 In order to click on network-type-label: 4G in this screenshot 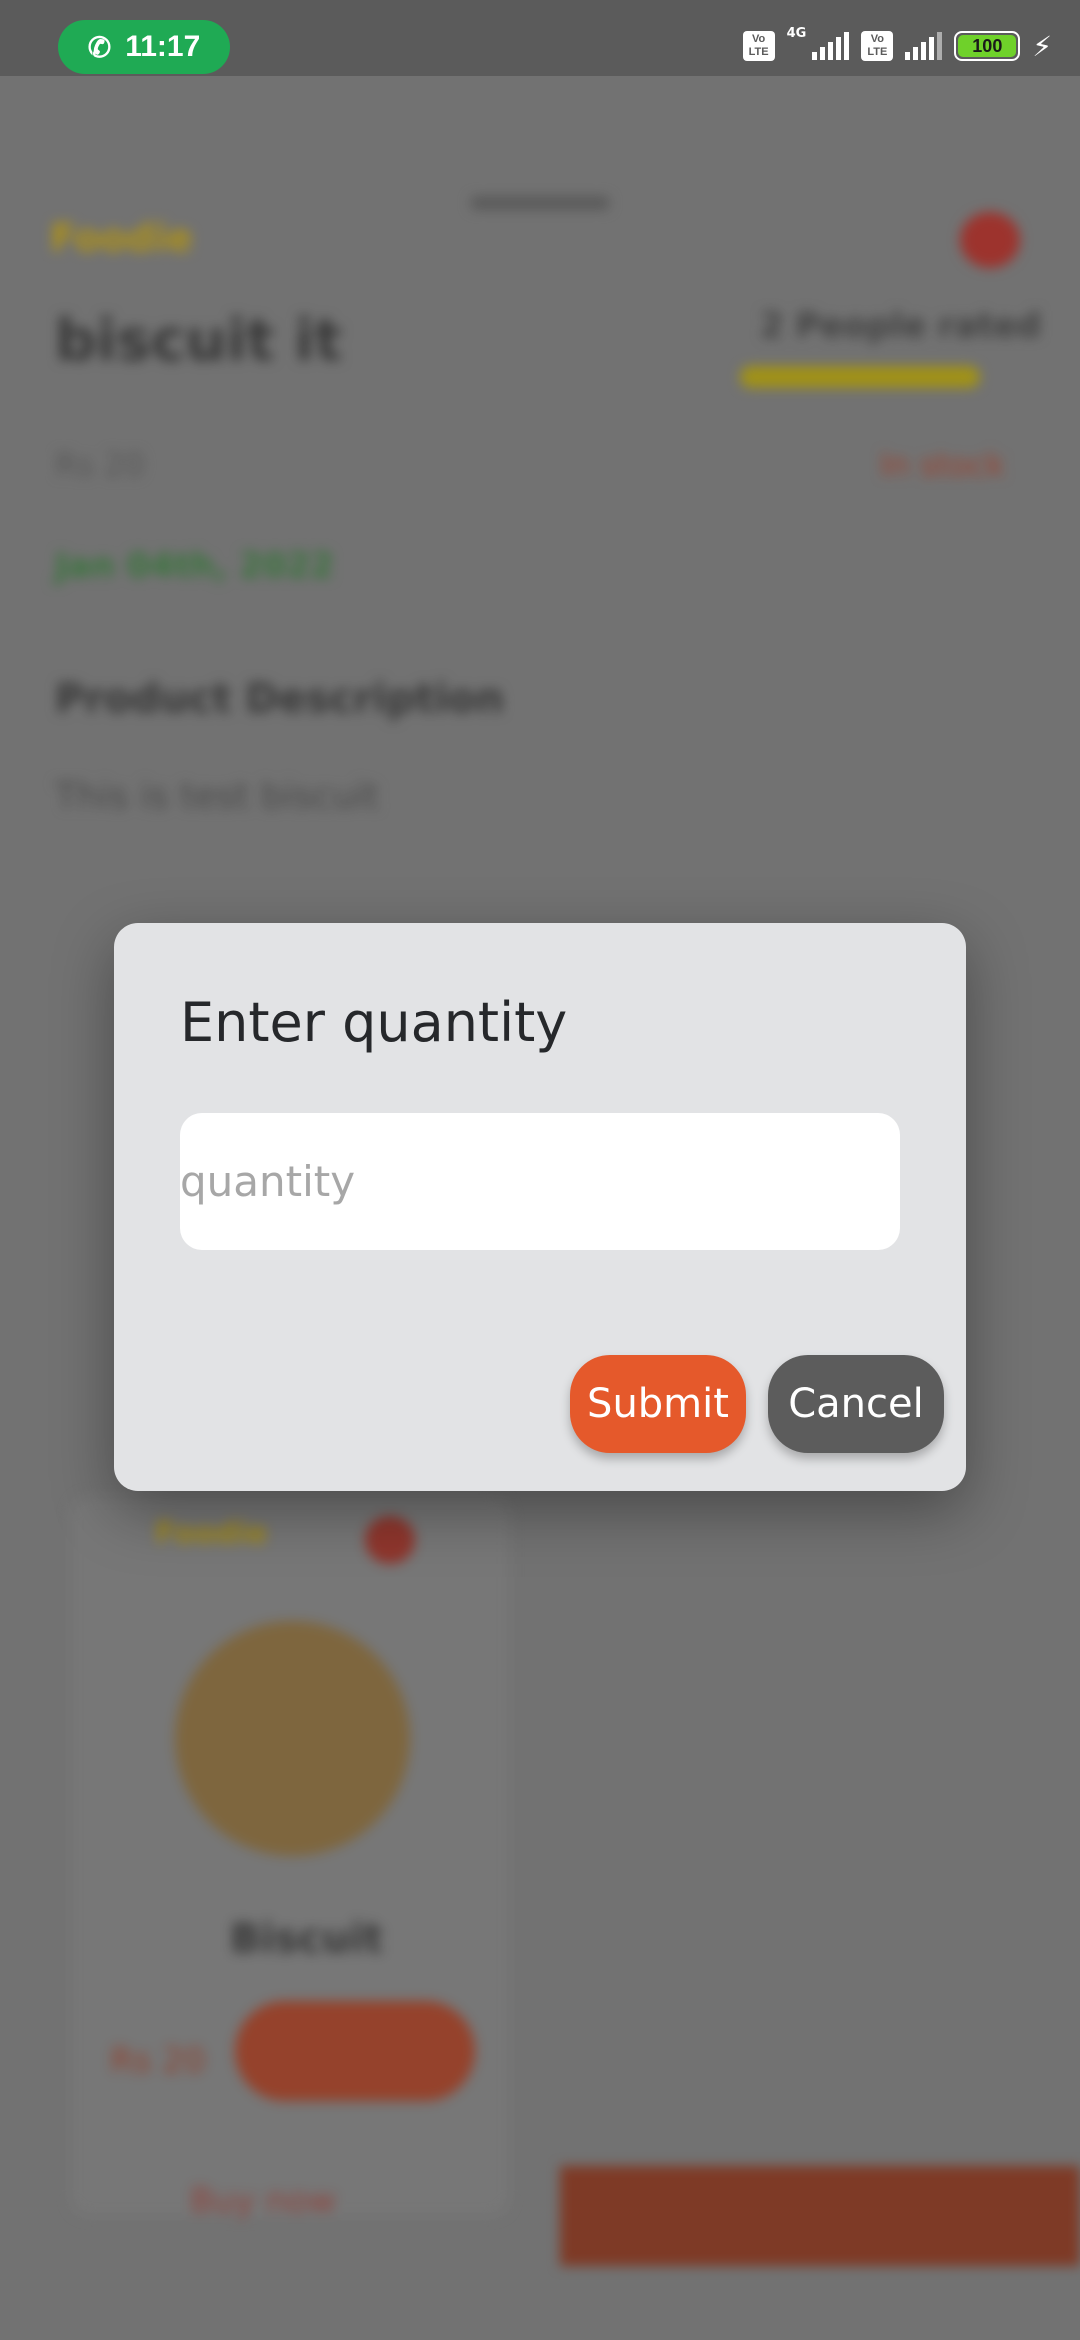, I will do `click(796, 33)`.